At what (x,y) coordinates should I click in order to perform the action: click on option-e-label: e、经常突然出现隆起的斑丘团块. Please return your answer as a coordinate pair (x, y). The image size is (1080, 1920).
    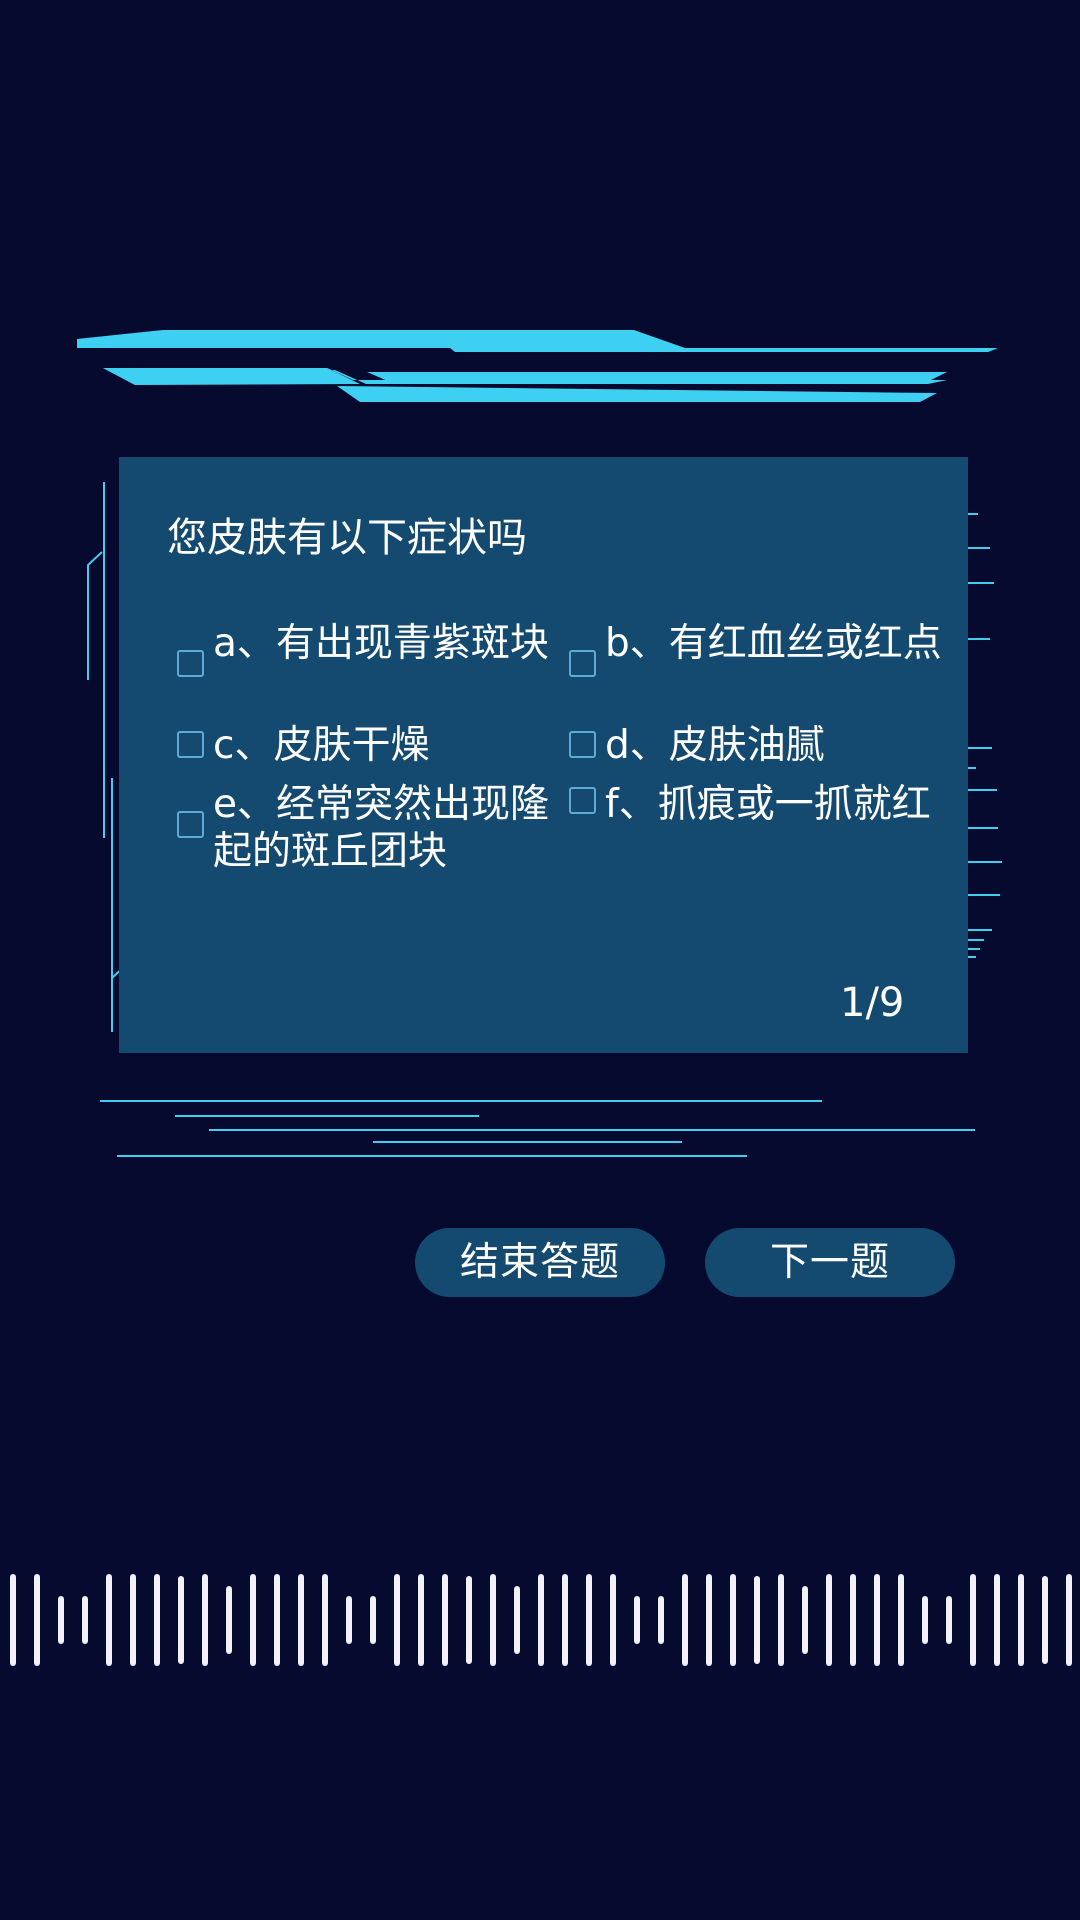
    Looking at the image, I should click on (381, 828).